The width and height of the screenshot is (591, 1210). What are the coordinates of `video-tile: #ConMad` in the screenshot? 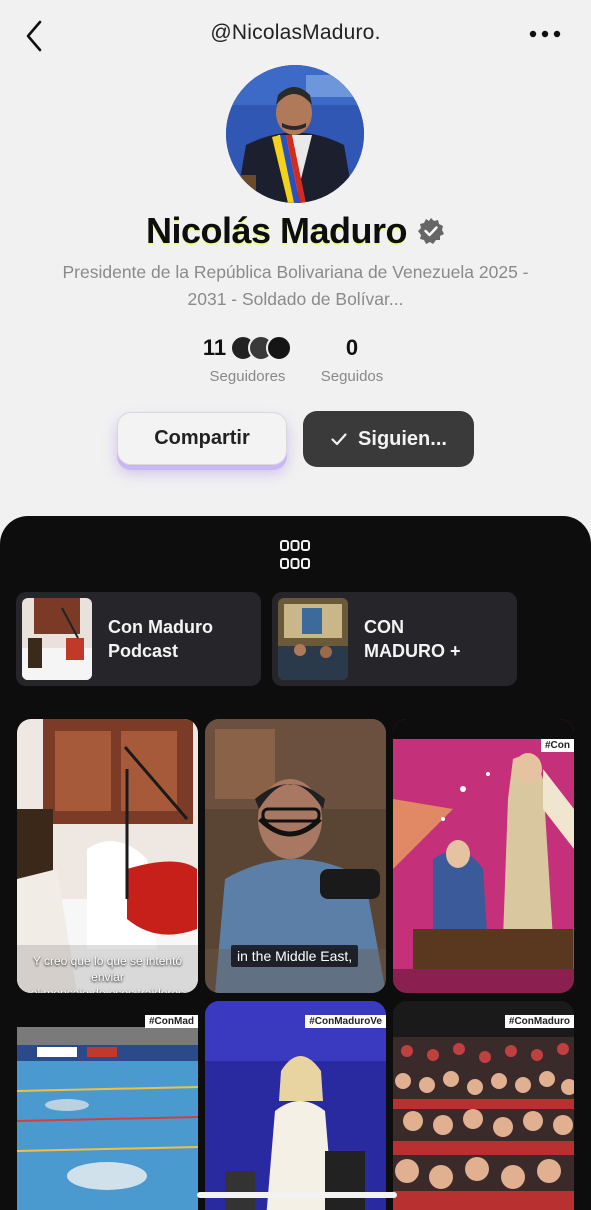 It's located at (107, 1105).